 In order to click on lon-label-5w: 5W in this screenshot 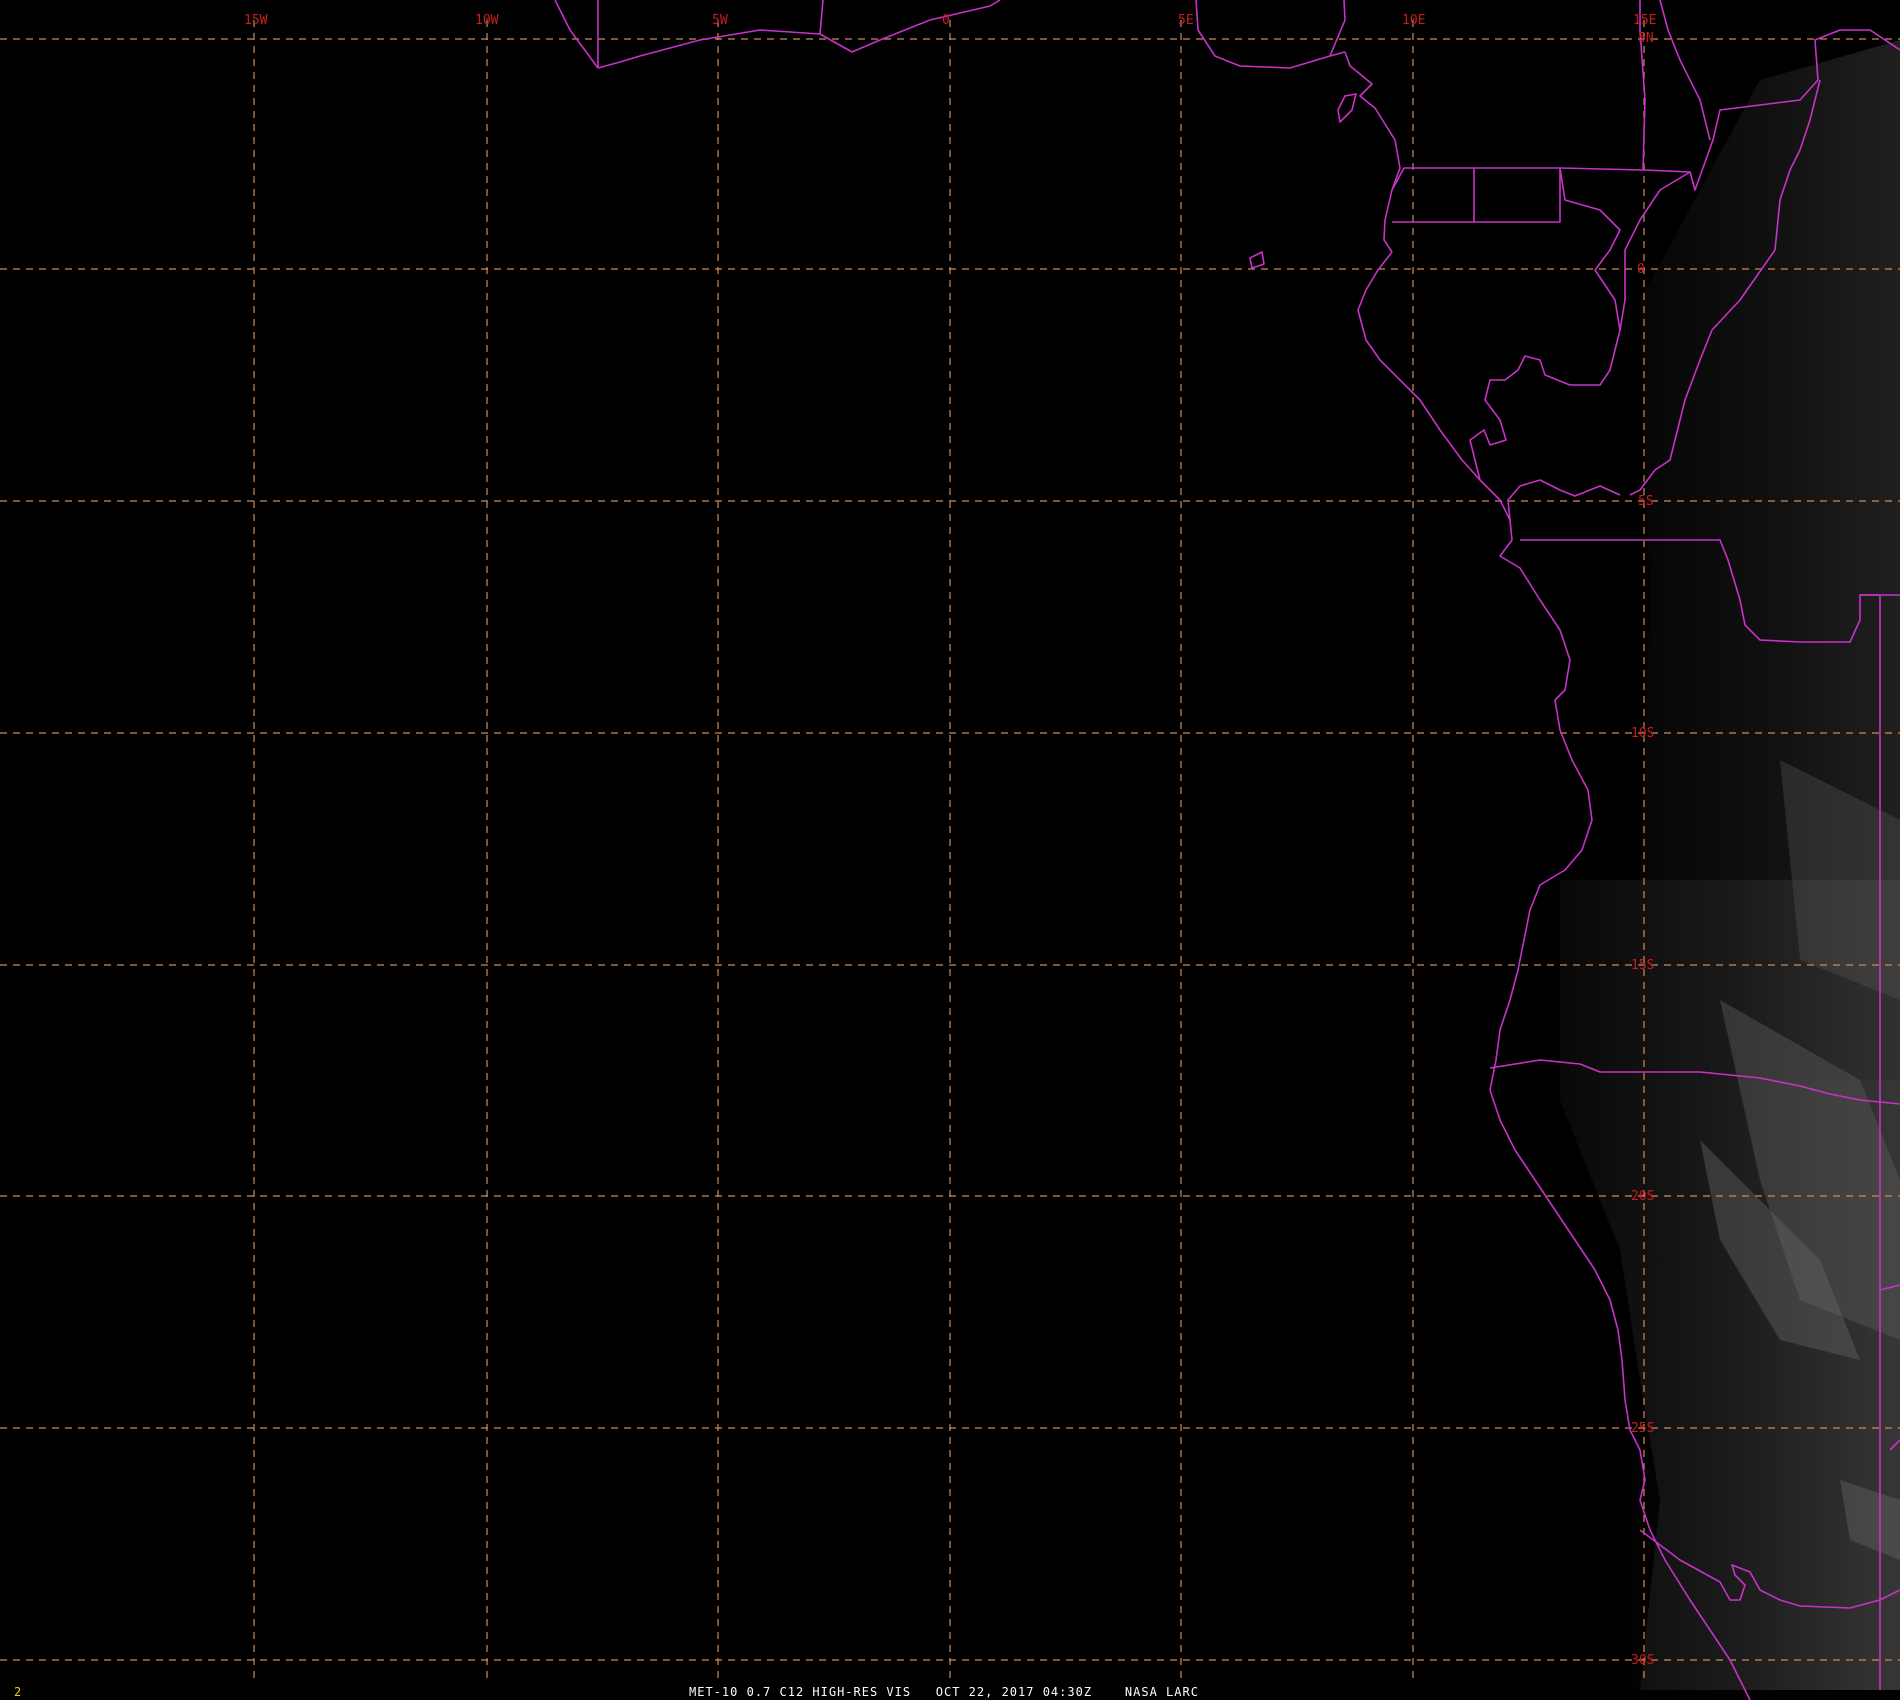, I will do `click(720, 20)`.